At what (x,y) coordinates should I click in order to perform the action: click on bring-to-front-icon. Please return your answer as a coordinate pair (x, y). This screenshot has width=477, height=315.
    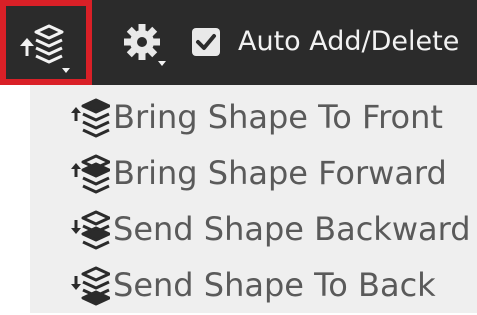
    Looking at the image, I should click on (90, 118).